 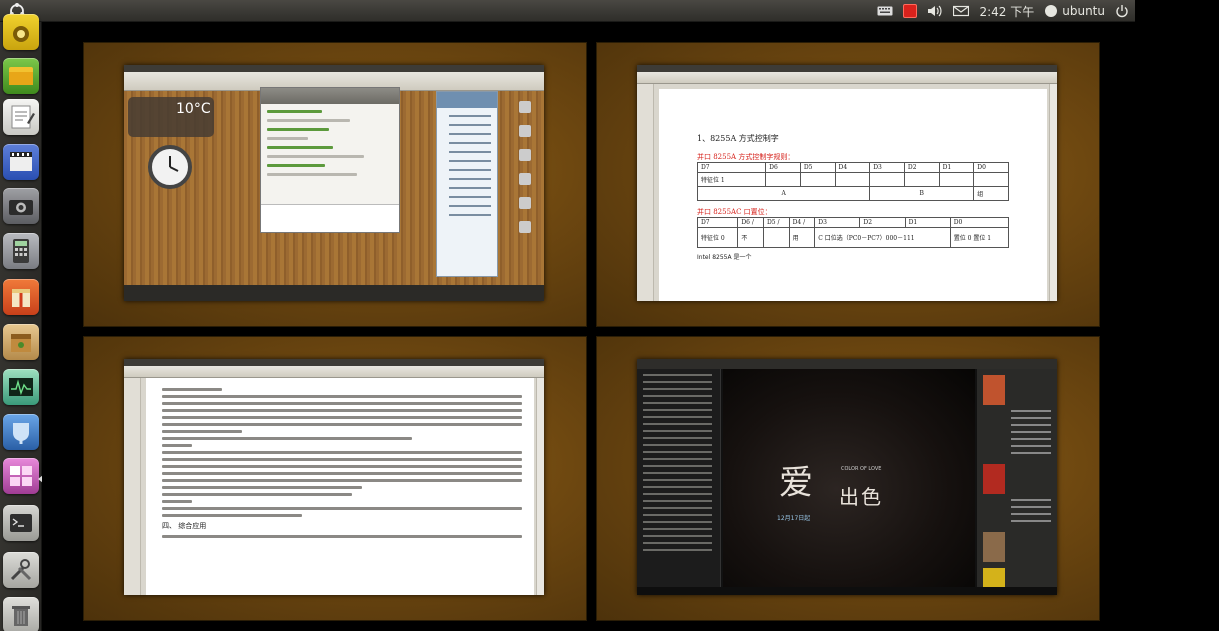 What do you see at coordinates (798, 483) in the screenshot?
I see `video-title: 爱` at bounding box center [798, 483].